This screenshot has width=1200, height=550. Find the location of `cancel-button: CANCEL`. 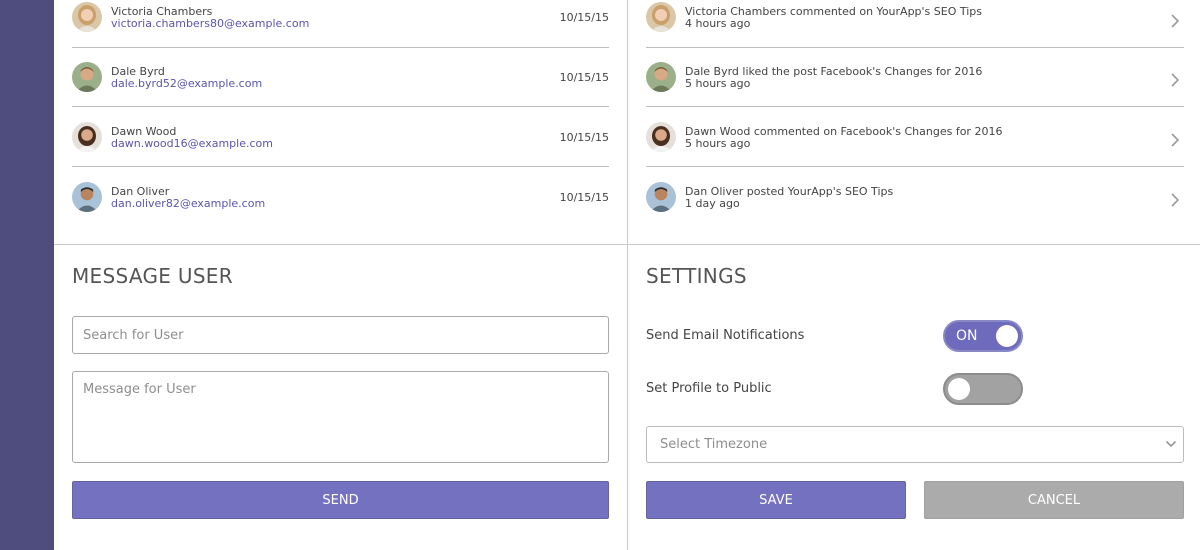

cancel-button: CANCEL is located at coordinates (1054, 500).